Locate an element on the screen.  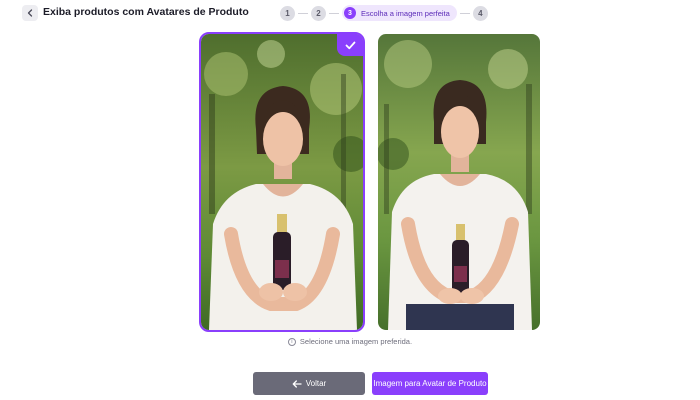
chevron-left-icon is located at coordinates (30, 13).